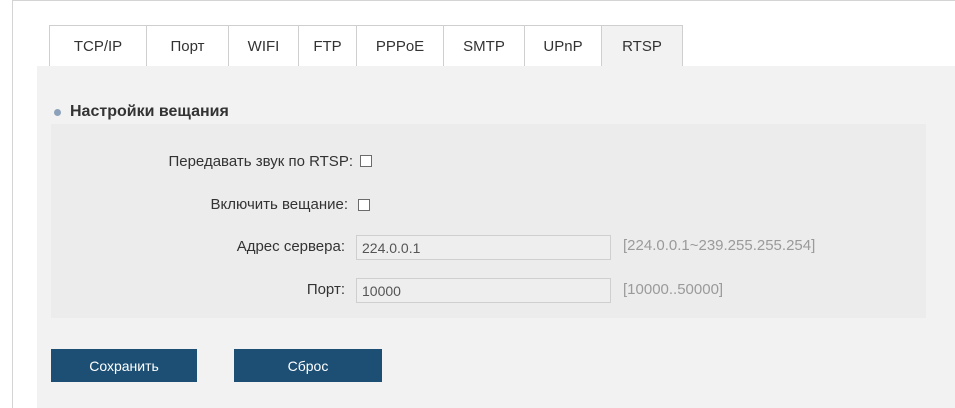 Image resolution: width=955 pixels, height=408 pixels. I want to click on tab-port: Порт, so click(187, 45).